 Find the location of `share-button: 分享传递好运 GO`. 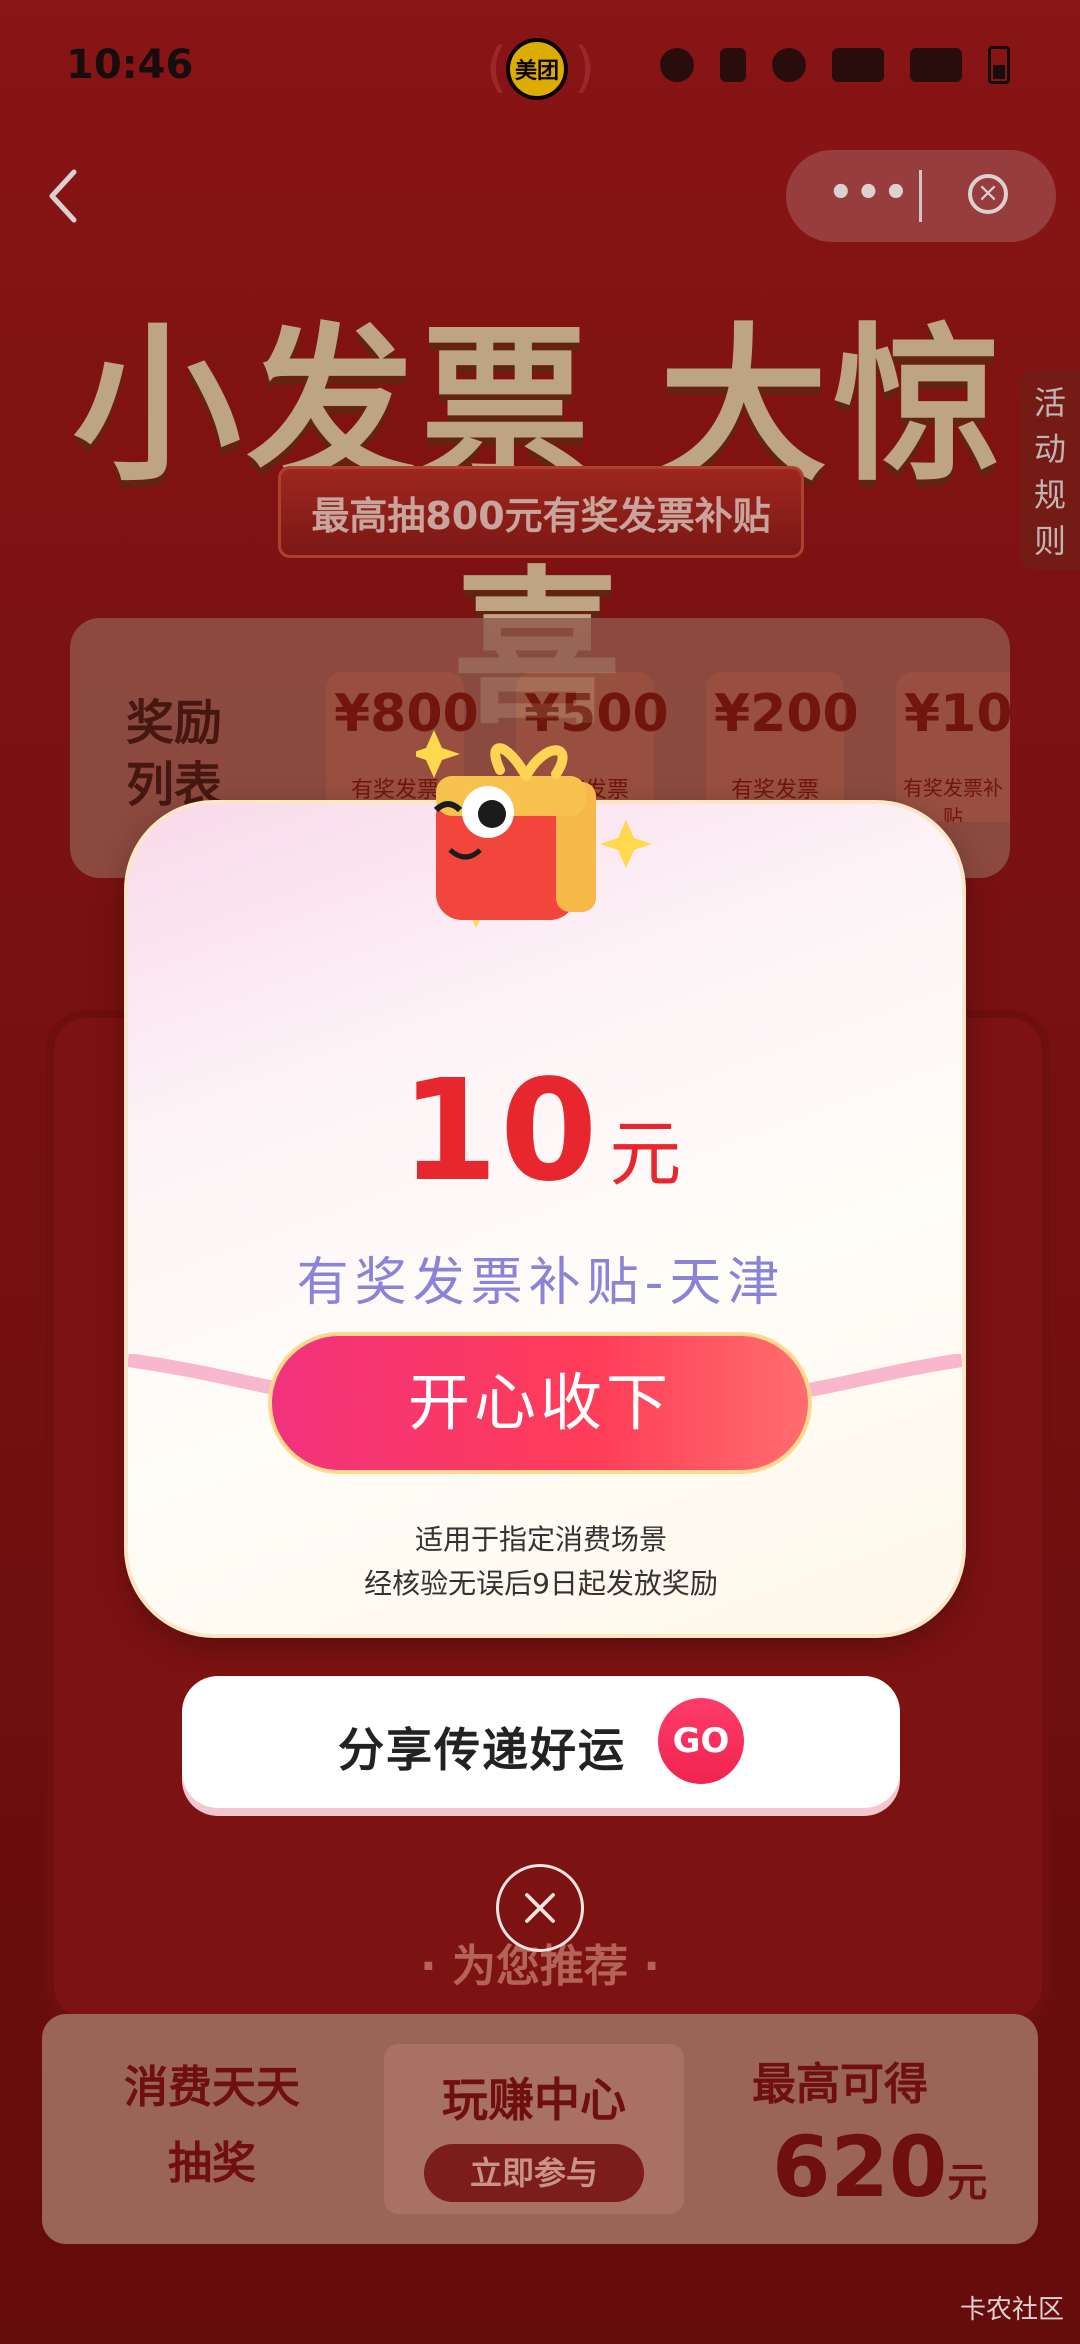

share-button: 分享传递好运 GO is located at coordinates (541, 1742).